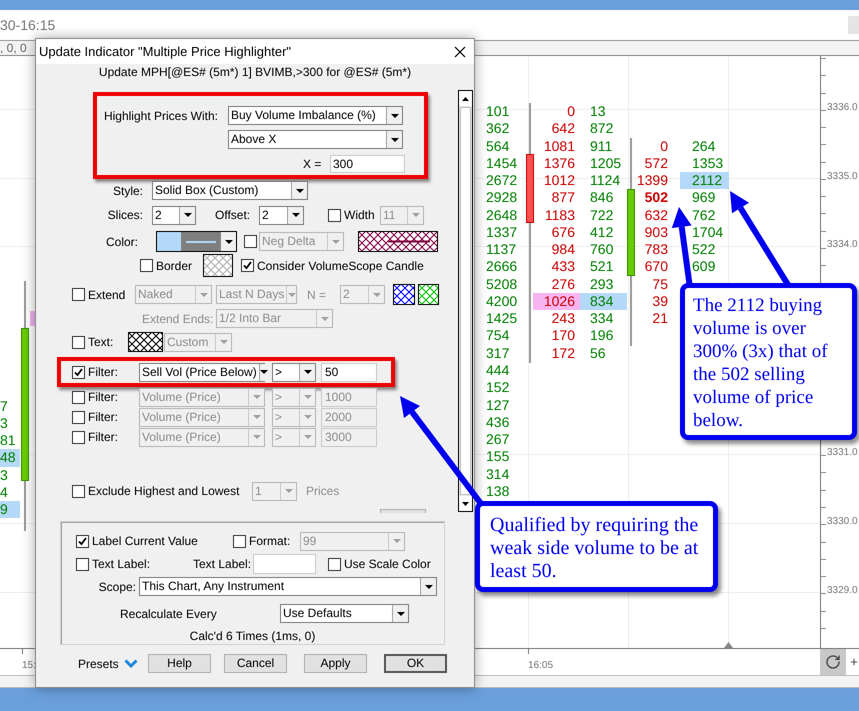 Image resolution: width=859 pixels, height=711 pixels. What do you see at coordinates (498, 423) in the screenshot?
I see `volume-cell-text: 436` at bounding box center [498, 423].